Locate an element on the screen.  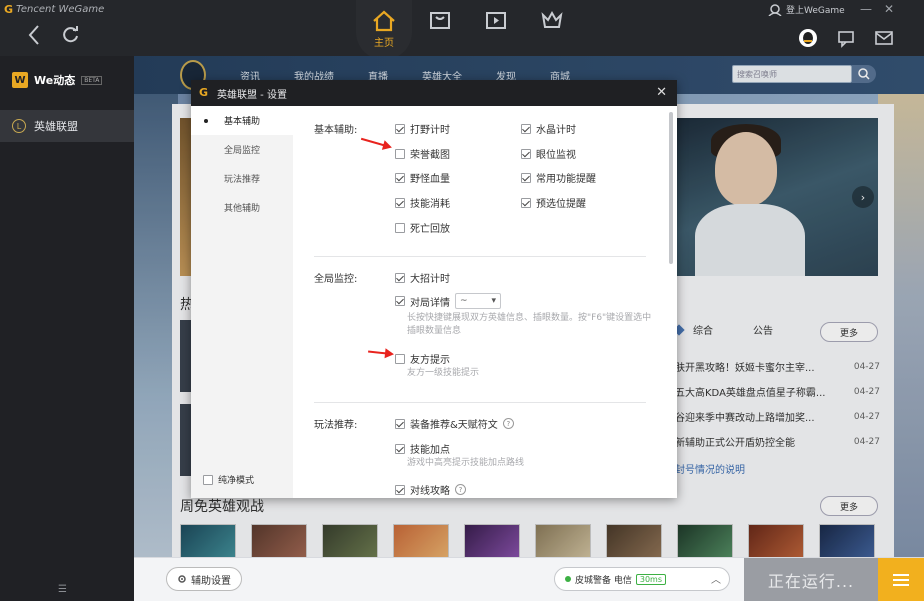
settings-nav-global: 全局监控 is located at coordinates (242, 149).